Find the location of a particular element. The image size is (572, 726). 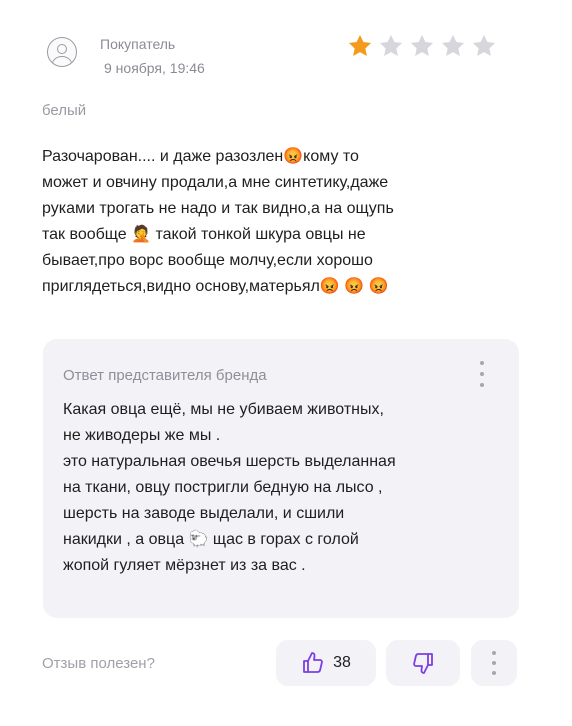

like-count: 38 is located at coordinates (342, 662).